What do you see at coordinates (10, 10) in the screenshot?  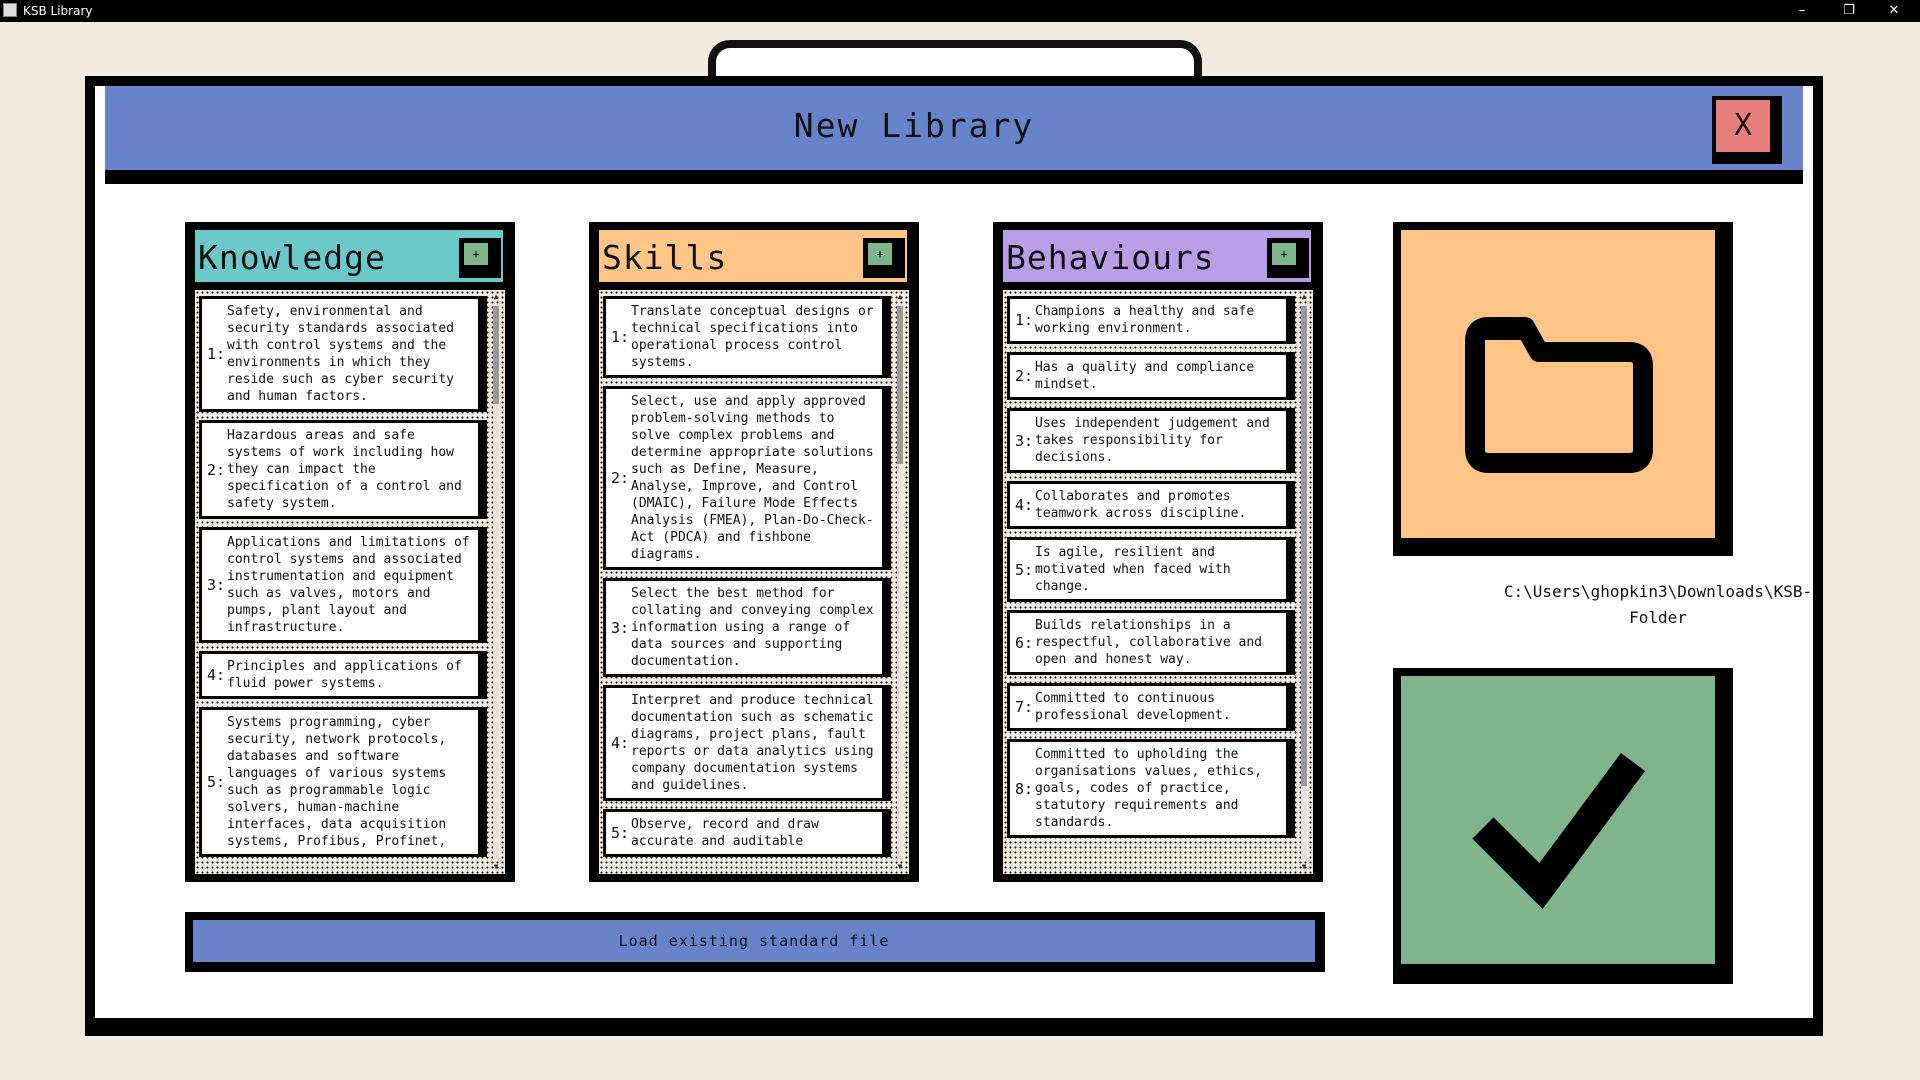 I see `app-icon` at bounding box center [10, 10].